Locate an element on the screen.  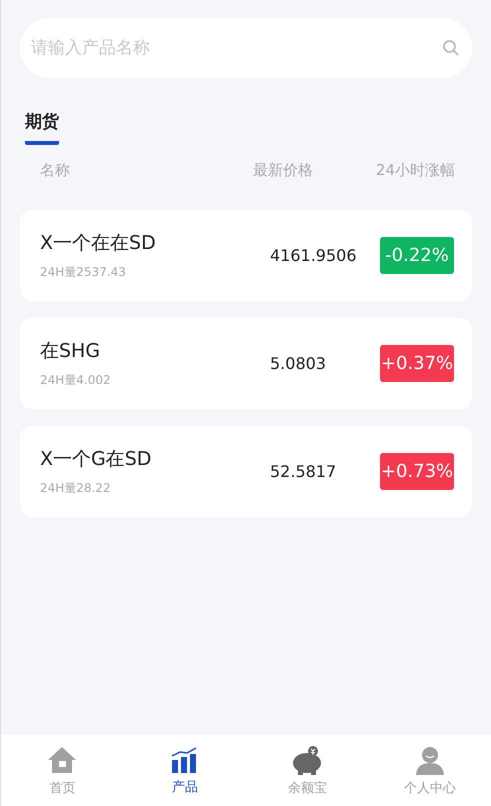
volume-text: 24H量2537.43 is located at coordinates (83, 272).